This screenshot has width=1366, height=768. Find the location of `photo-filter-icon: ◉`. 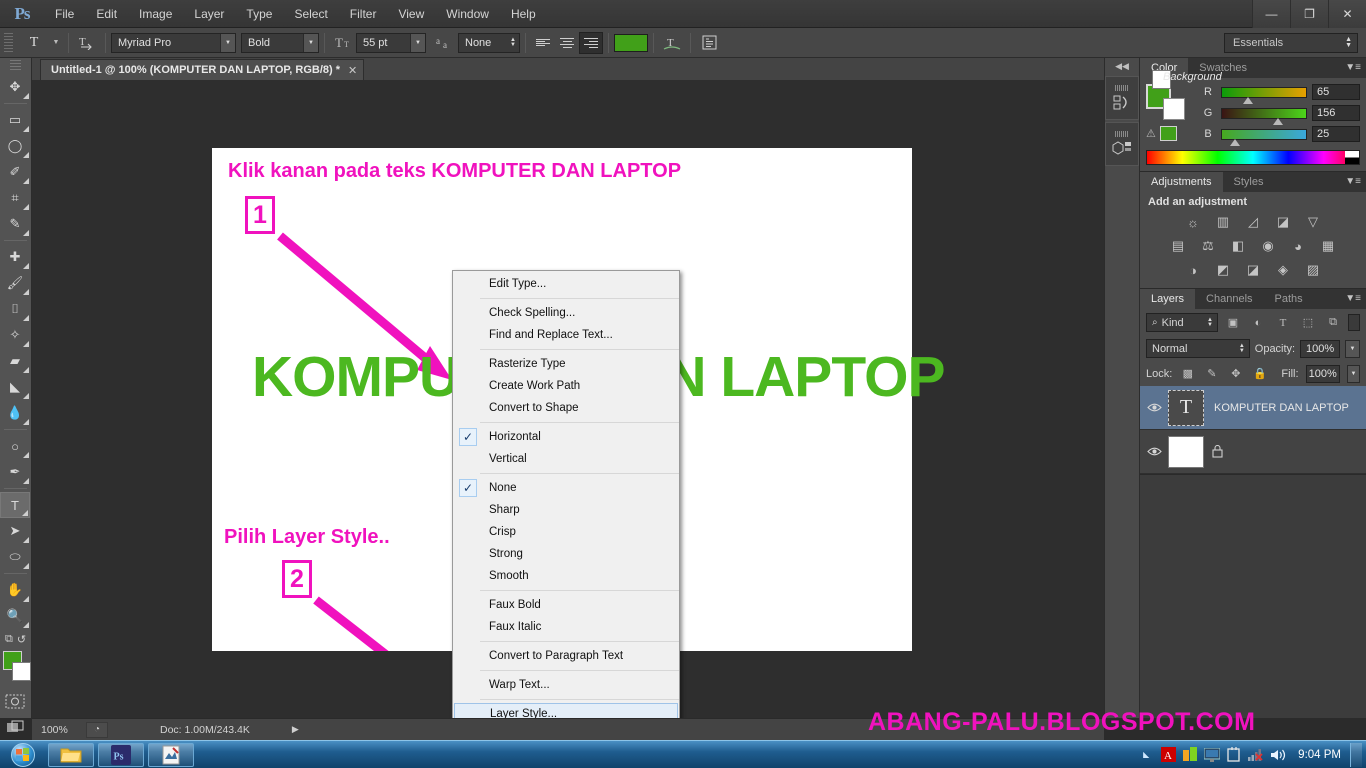

photo-filter-icon: ◉ is located at coordinates (1268, 246).